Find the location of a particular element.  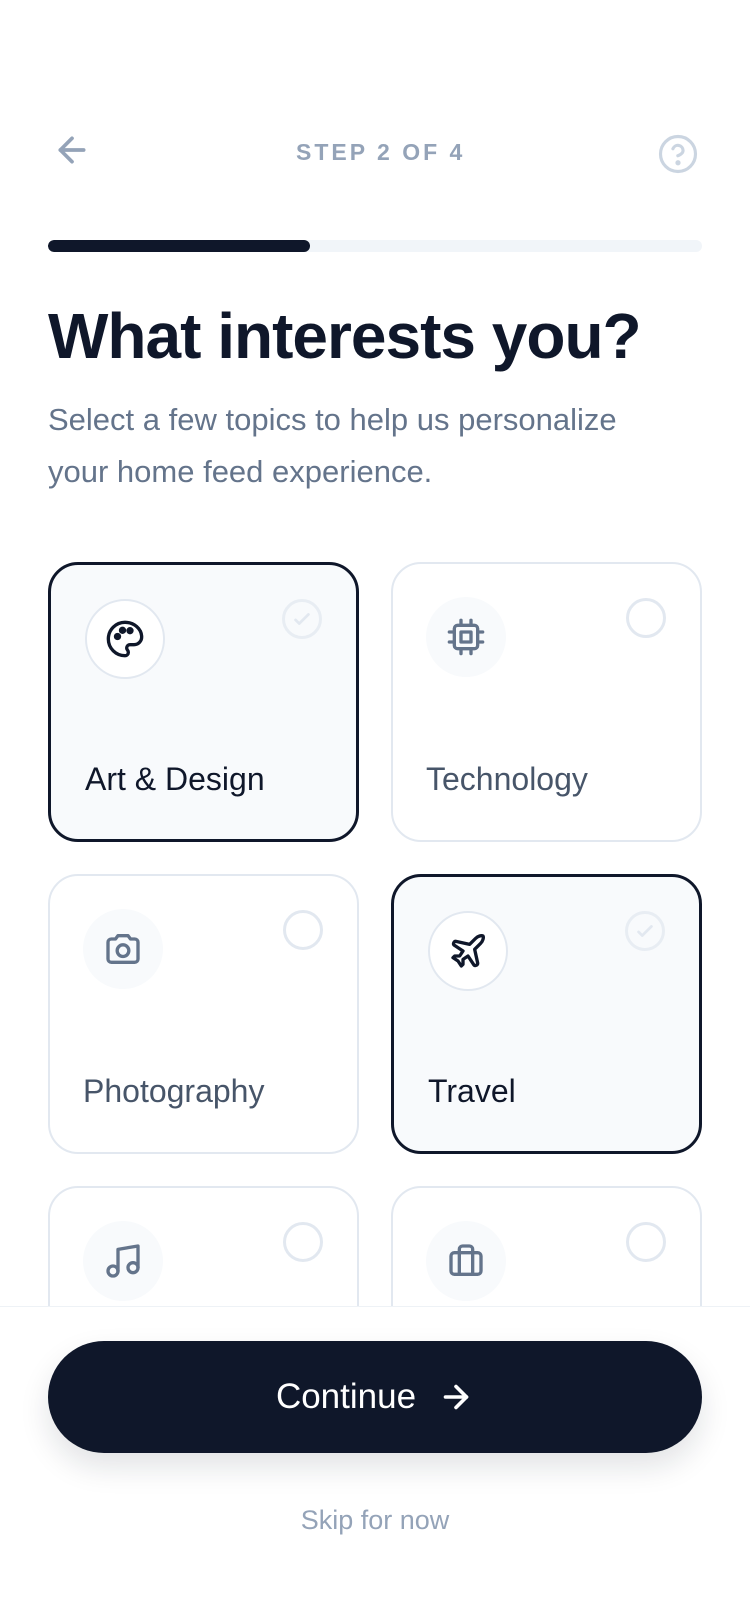

arrow-right-icon is located at coordinates (456, 1397).